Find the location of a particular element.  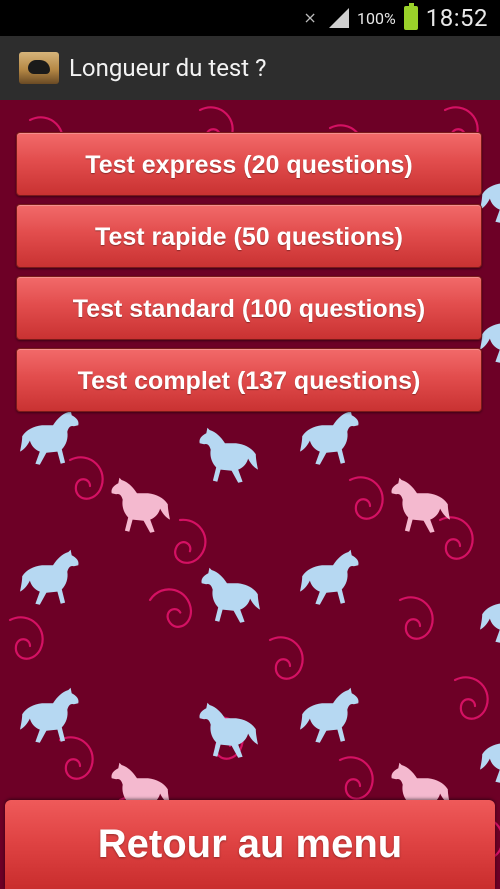

action-bar: Longueur du test ? is located at coordinates (250, 68).